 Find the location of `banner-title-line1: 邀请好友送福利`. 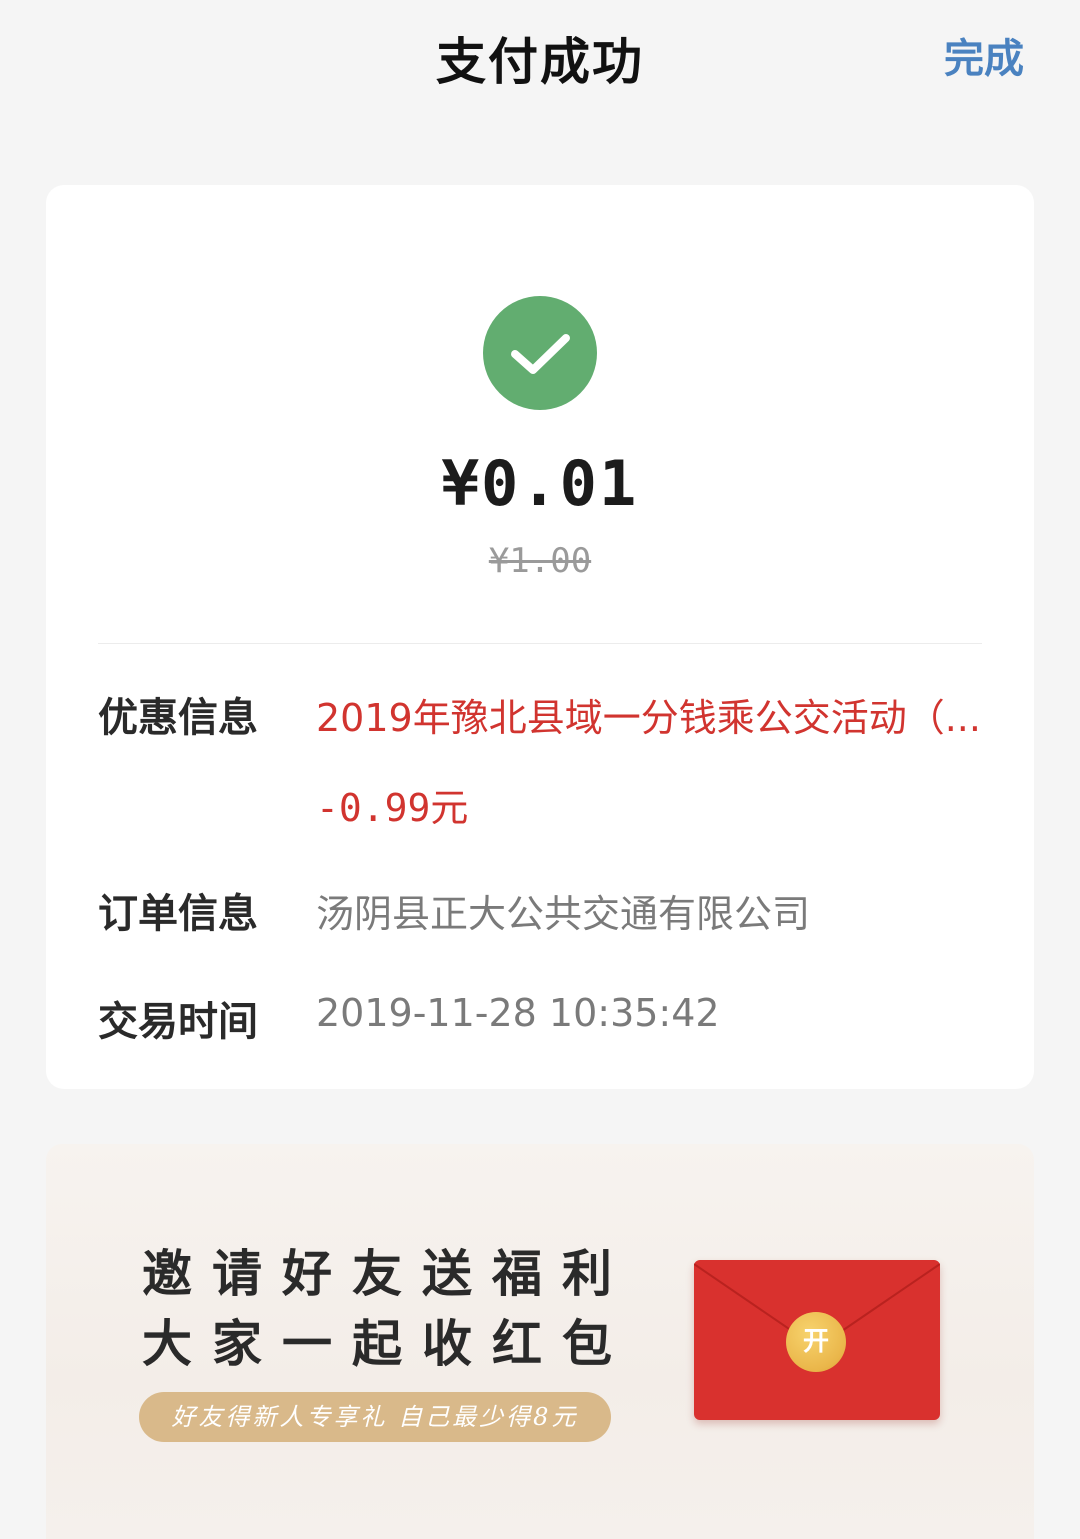

banner-title-line1: 邀请好友送福利 is located at coordinates (387, 1273).